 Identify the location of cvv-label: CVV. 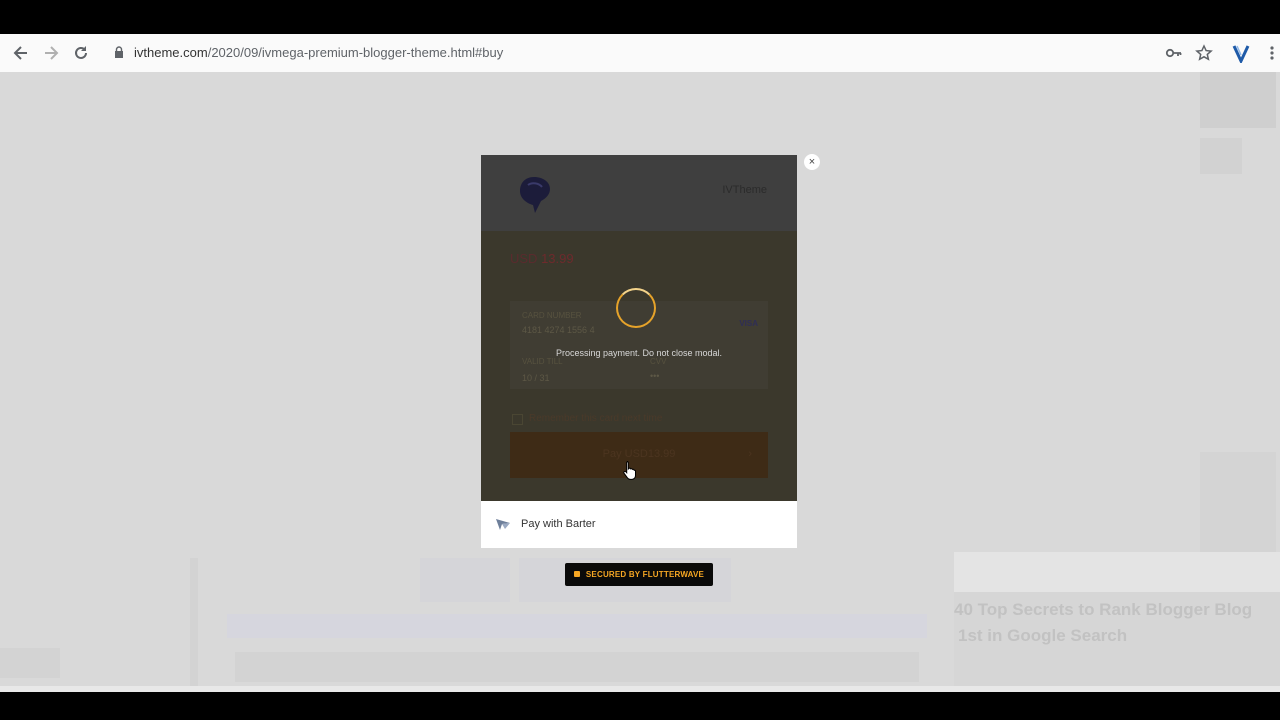
(658, 361).